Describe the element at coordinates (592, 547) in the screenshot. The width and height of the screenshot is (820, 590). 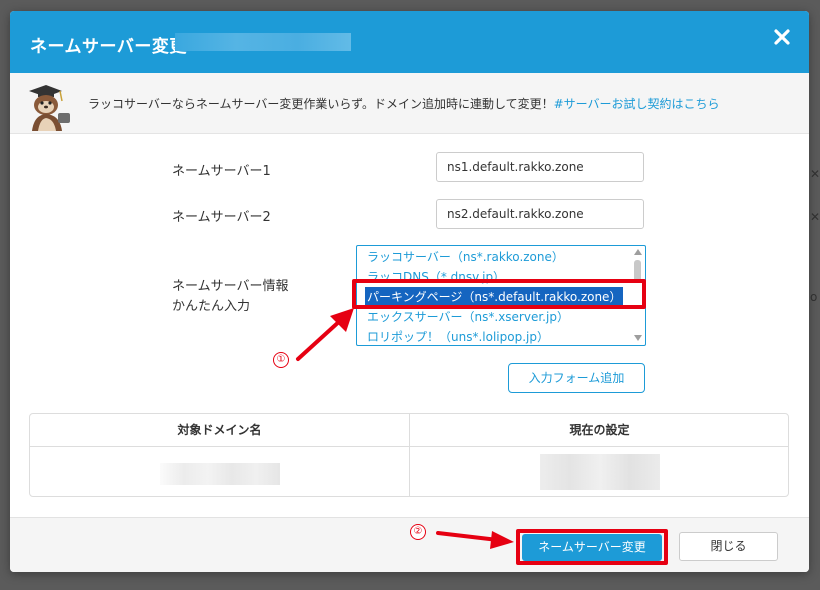
I see `change-nameserver-button: ネームサーバー変更` at that location.